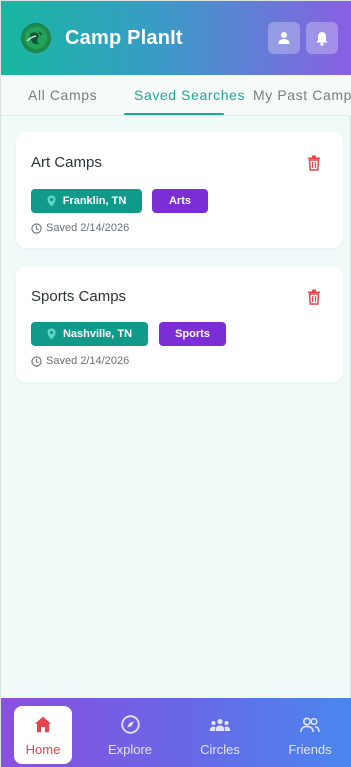 The height and width of the screenshot is (767, 351). What do you see at coordinates (180, 201) in the screenshot?
I see `category-chip: Arts` at bounding box center [180, 201].